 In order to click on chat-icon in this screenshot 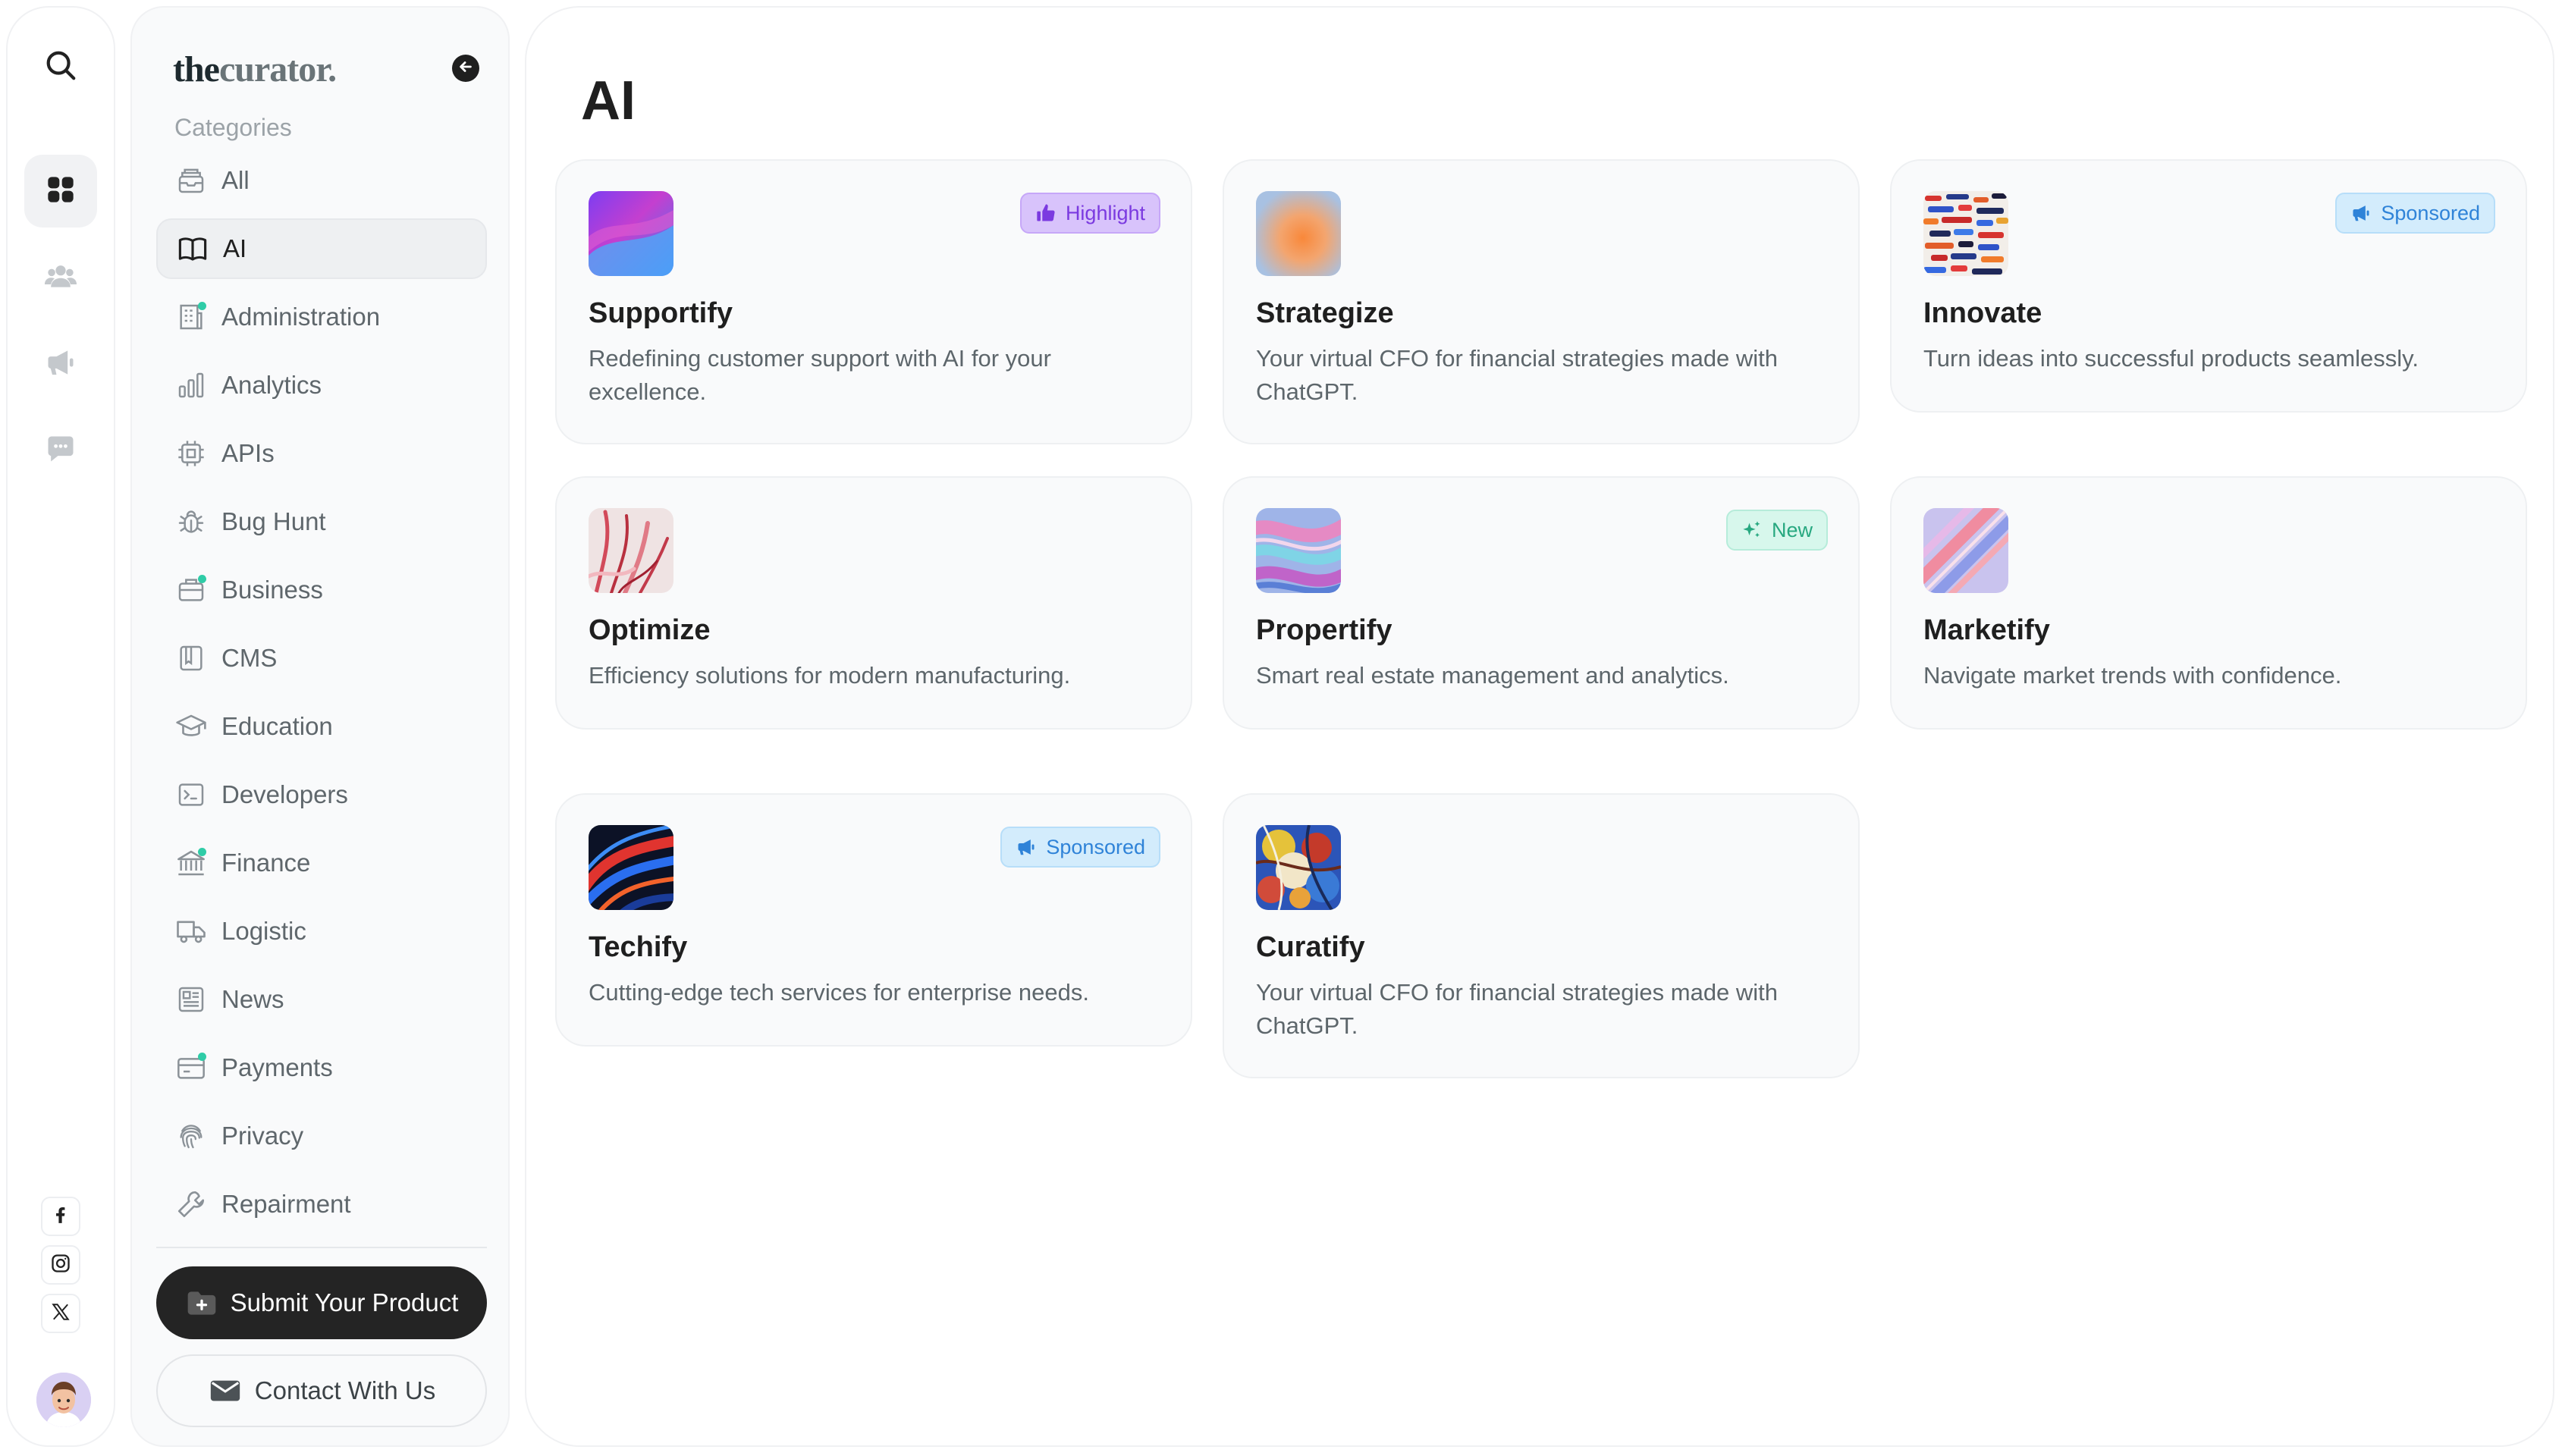, I will do `click(61, 450)`.